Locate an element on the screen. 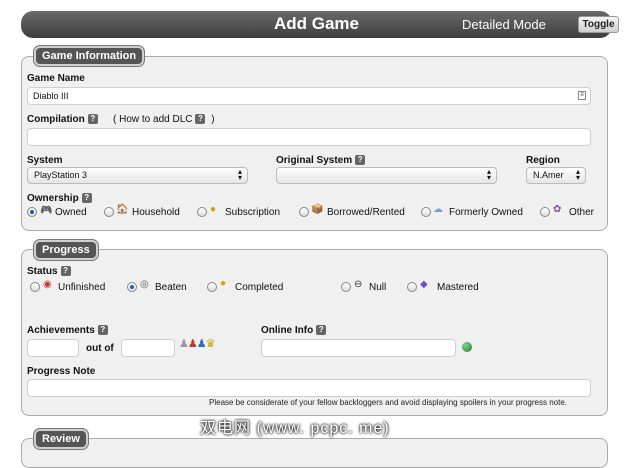 This screenshot has width=640, height=468. compilation-input is located at coordinates (309, 137).